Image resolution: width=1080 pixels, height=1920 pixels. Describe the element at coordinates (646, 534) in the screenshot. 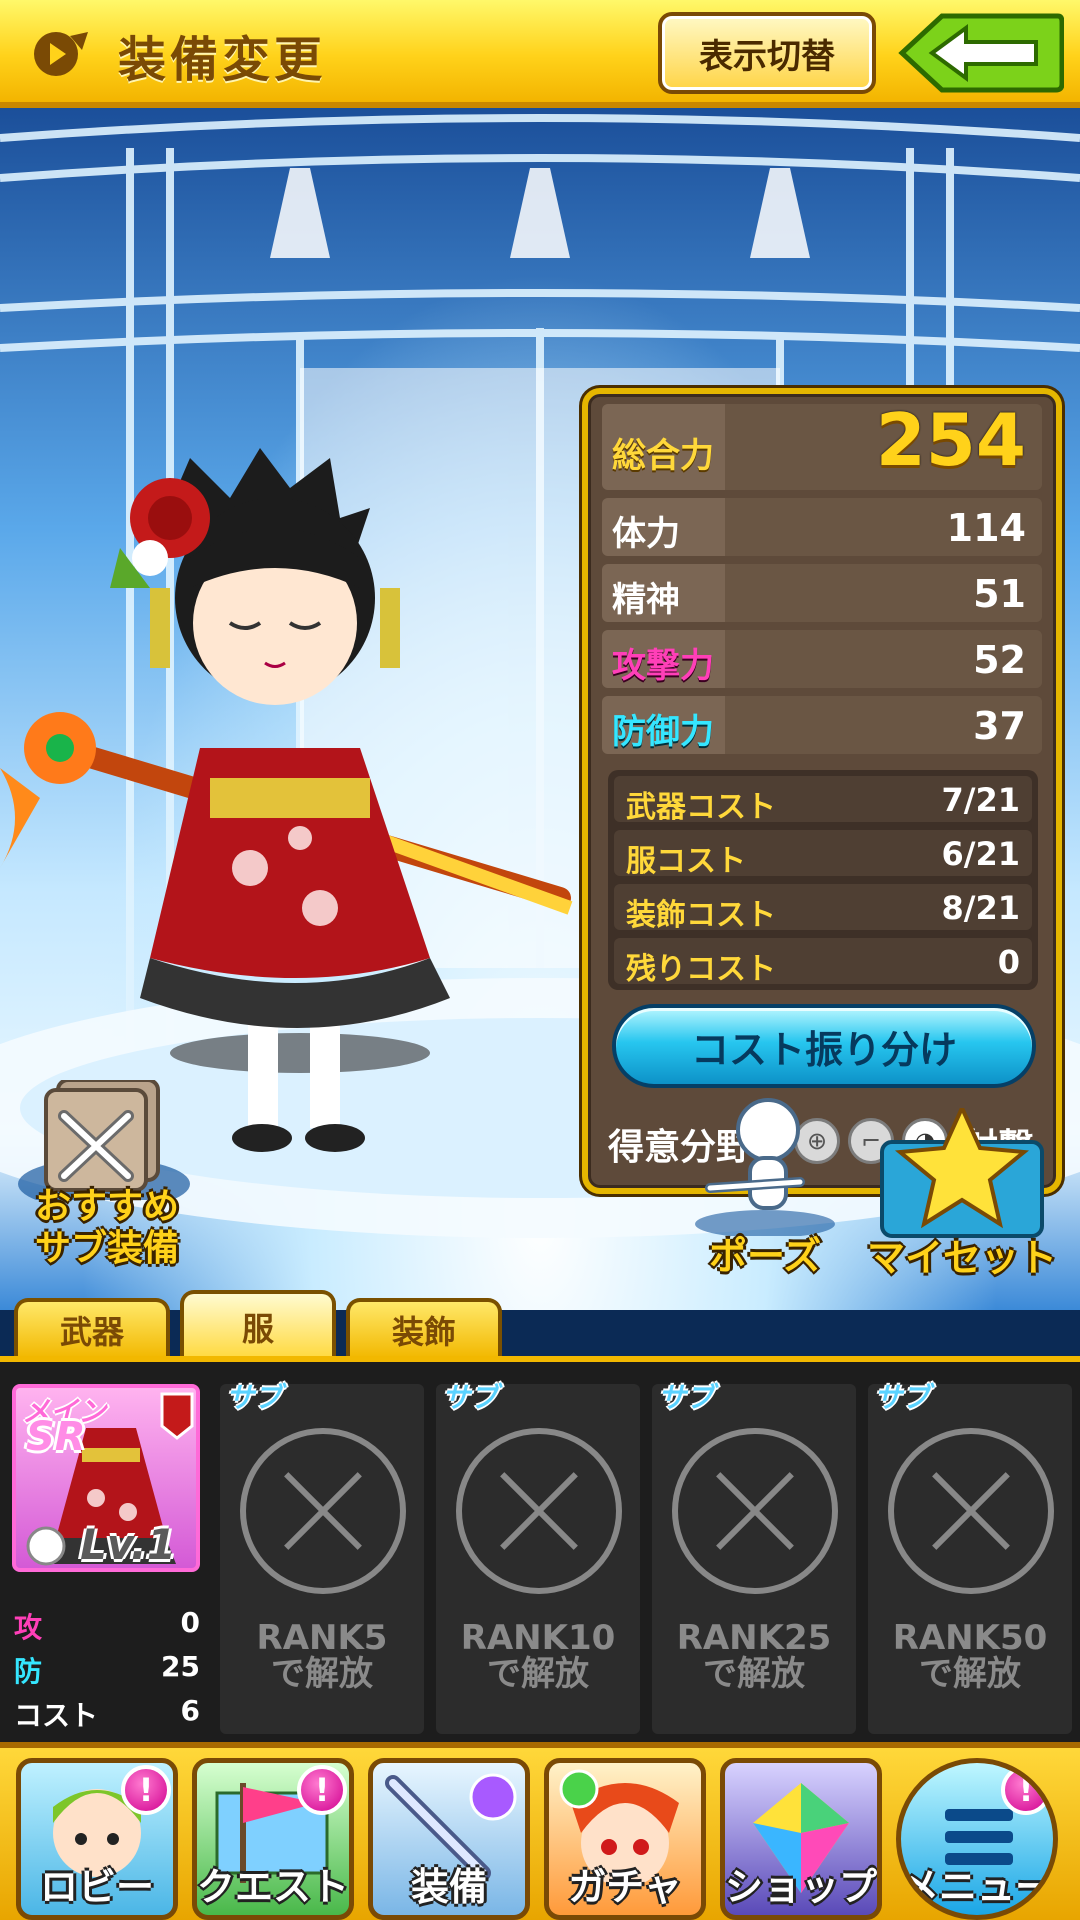

I see `stat-label: 体力` at that location.